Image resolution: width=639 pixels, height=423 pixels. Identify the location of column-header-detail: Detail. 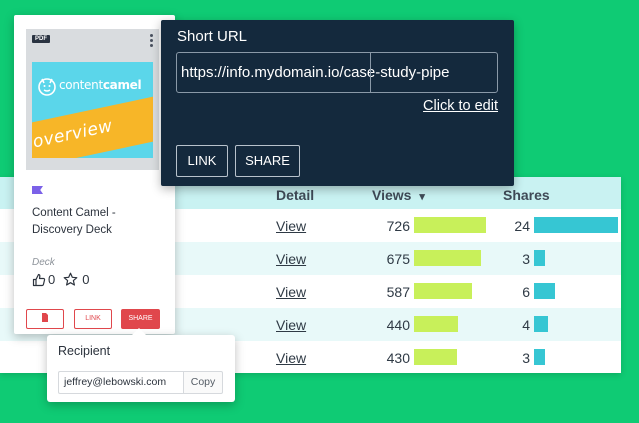
(295, 195).